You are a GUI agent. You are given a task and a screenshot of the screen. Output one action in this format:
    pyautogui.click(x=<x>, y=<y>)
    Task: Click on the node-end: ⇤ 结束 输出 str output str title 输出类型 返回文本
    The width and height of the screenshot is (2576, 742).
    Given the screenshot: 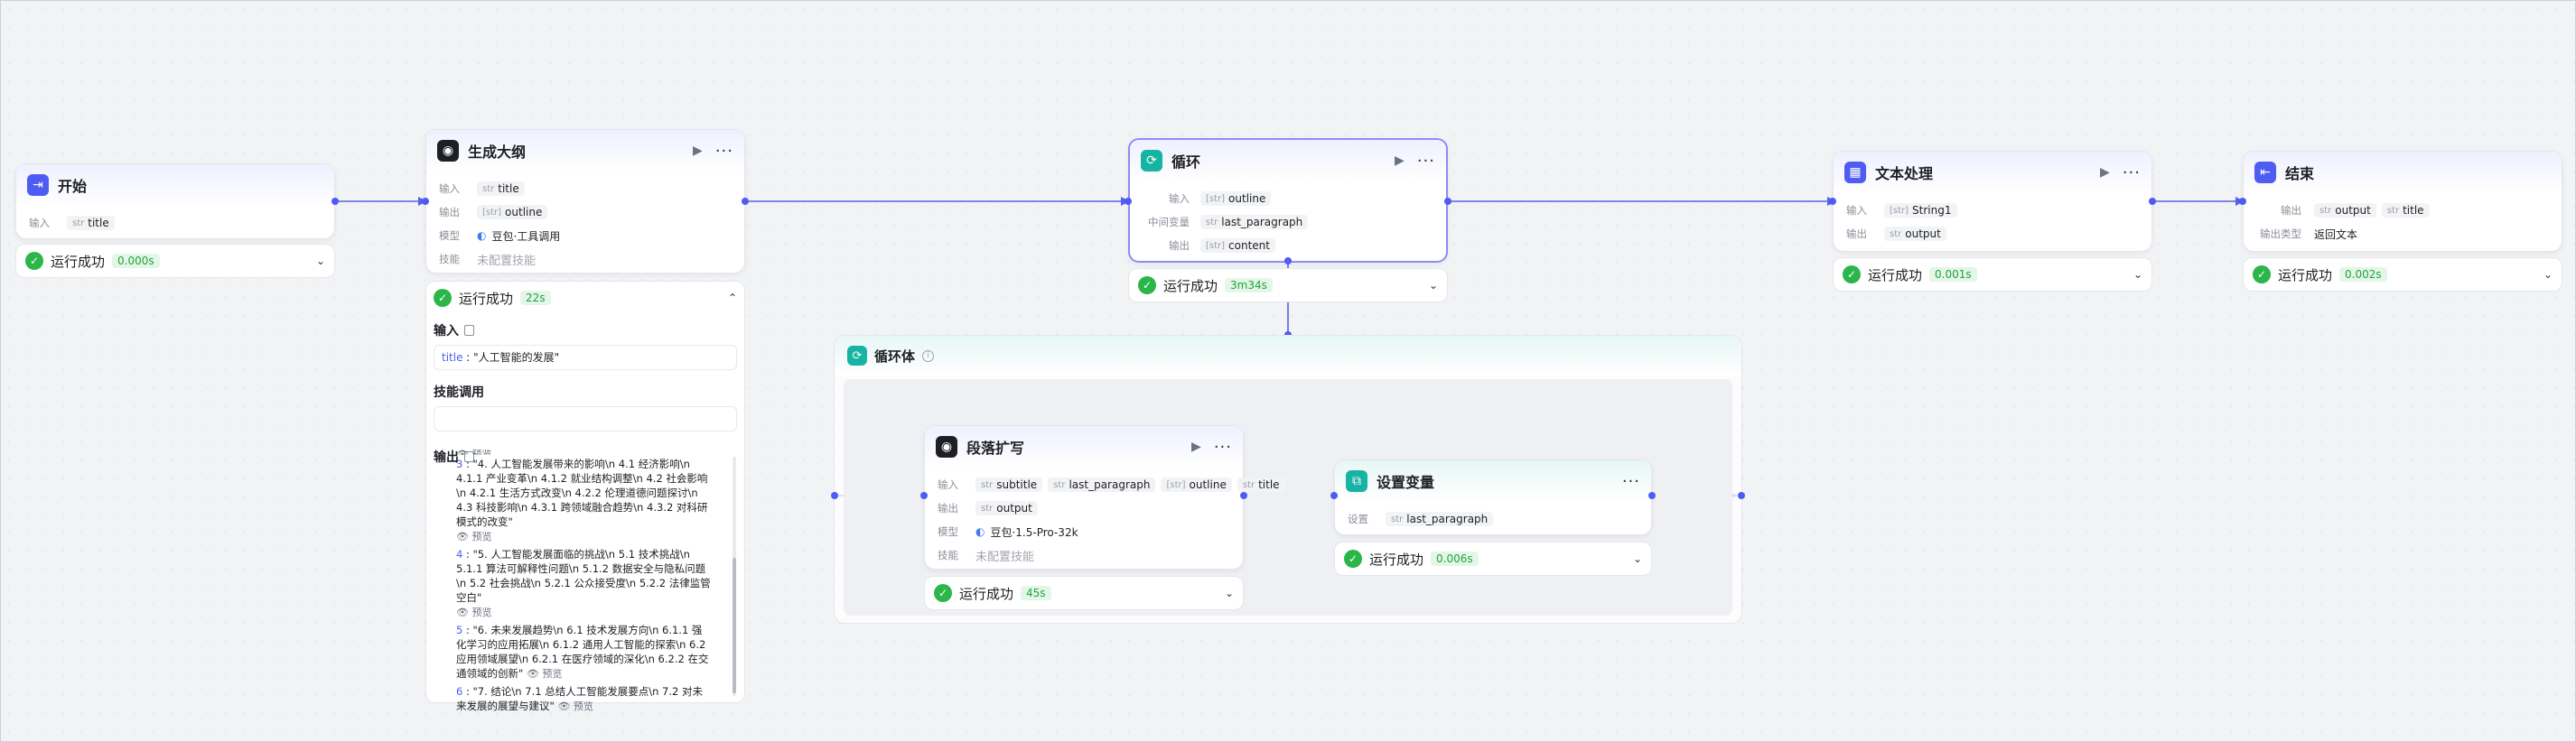 What is the action you would take?
    pyautogui.click(x=2402, y=202)
    